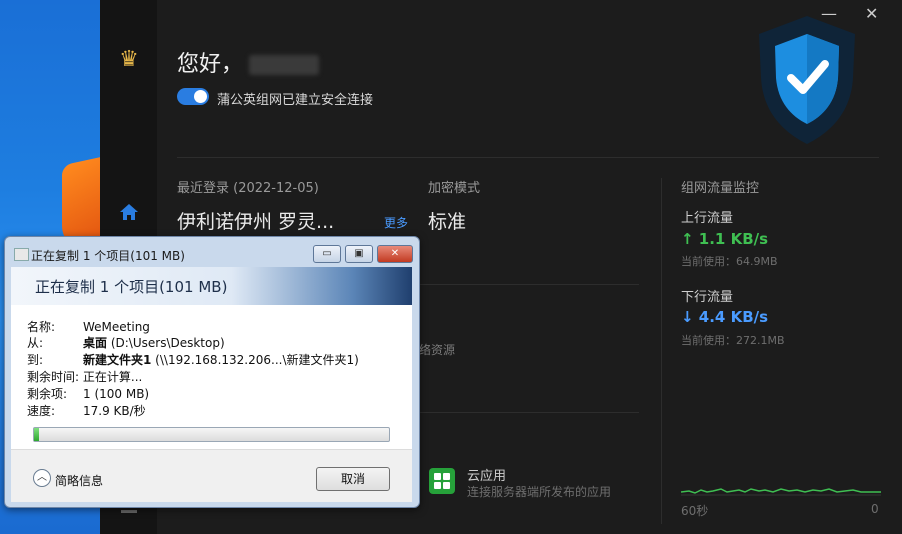  What do you see at coordinates (395, 254) in the screenshot?
I see `dialog-close-button: ✕` at bounding box center [395, 254].